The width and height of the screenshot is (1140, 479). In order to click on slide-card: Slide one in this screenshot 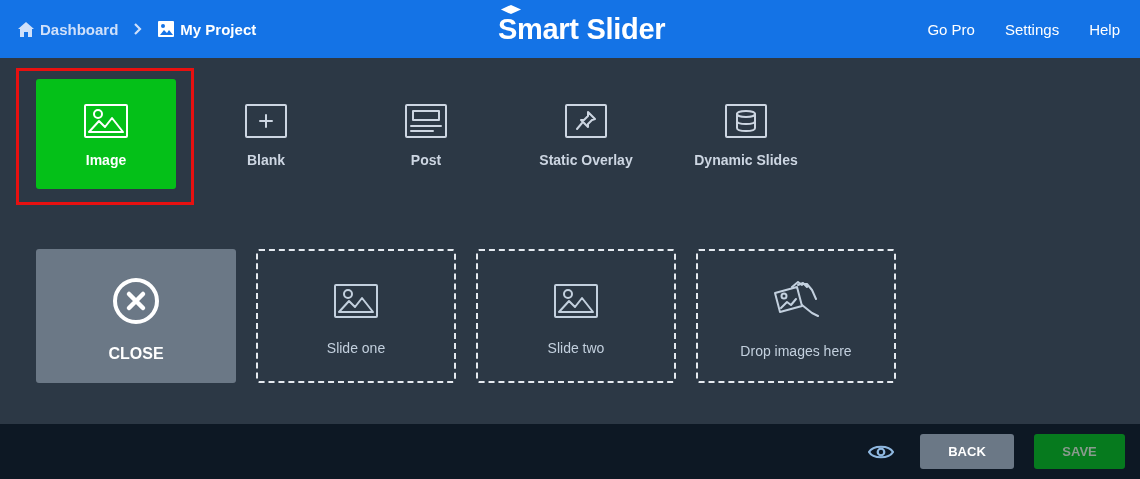, I will do `click(356, 316)`.